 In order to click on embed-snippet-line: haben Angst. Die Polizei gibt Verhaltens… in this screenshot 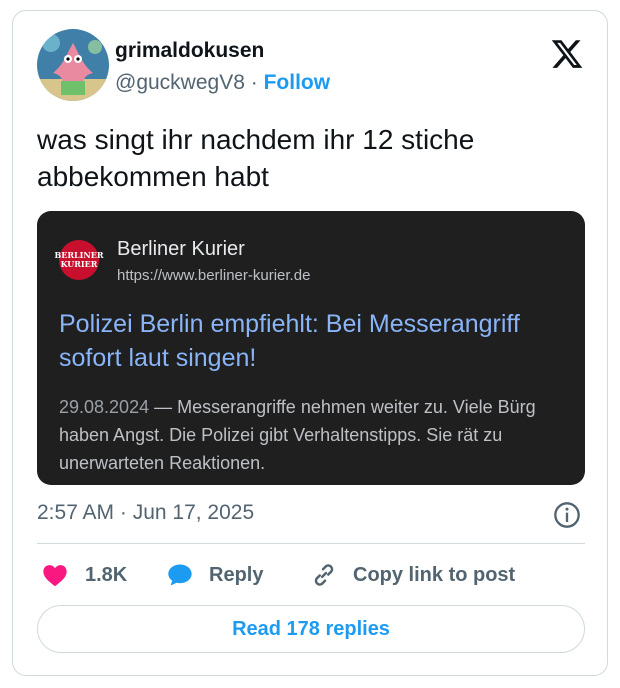, I will do `click(281, 435)`.